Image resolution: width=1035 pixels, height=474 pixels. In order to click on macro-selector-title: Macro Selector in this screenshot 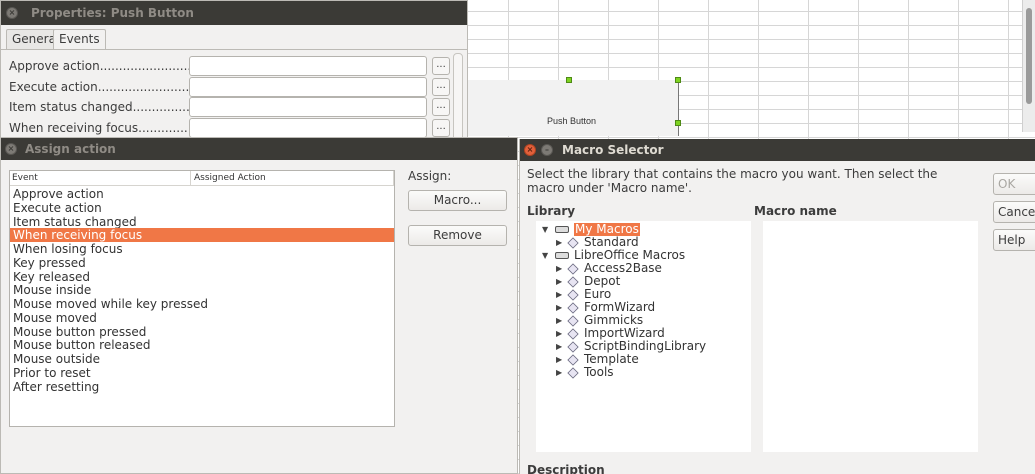, I will do `click(613, 150)`.